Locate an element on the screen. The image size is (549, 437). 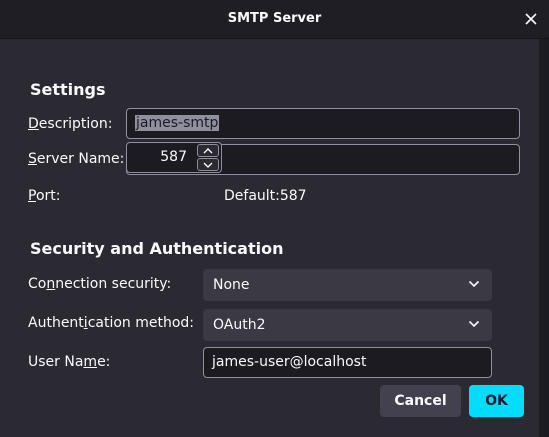
description-value: james-smtp is located at coordinates (177, 123).